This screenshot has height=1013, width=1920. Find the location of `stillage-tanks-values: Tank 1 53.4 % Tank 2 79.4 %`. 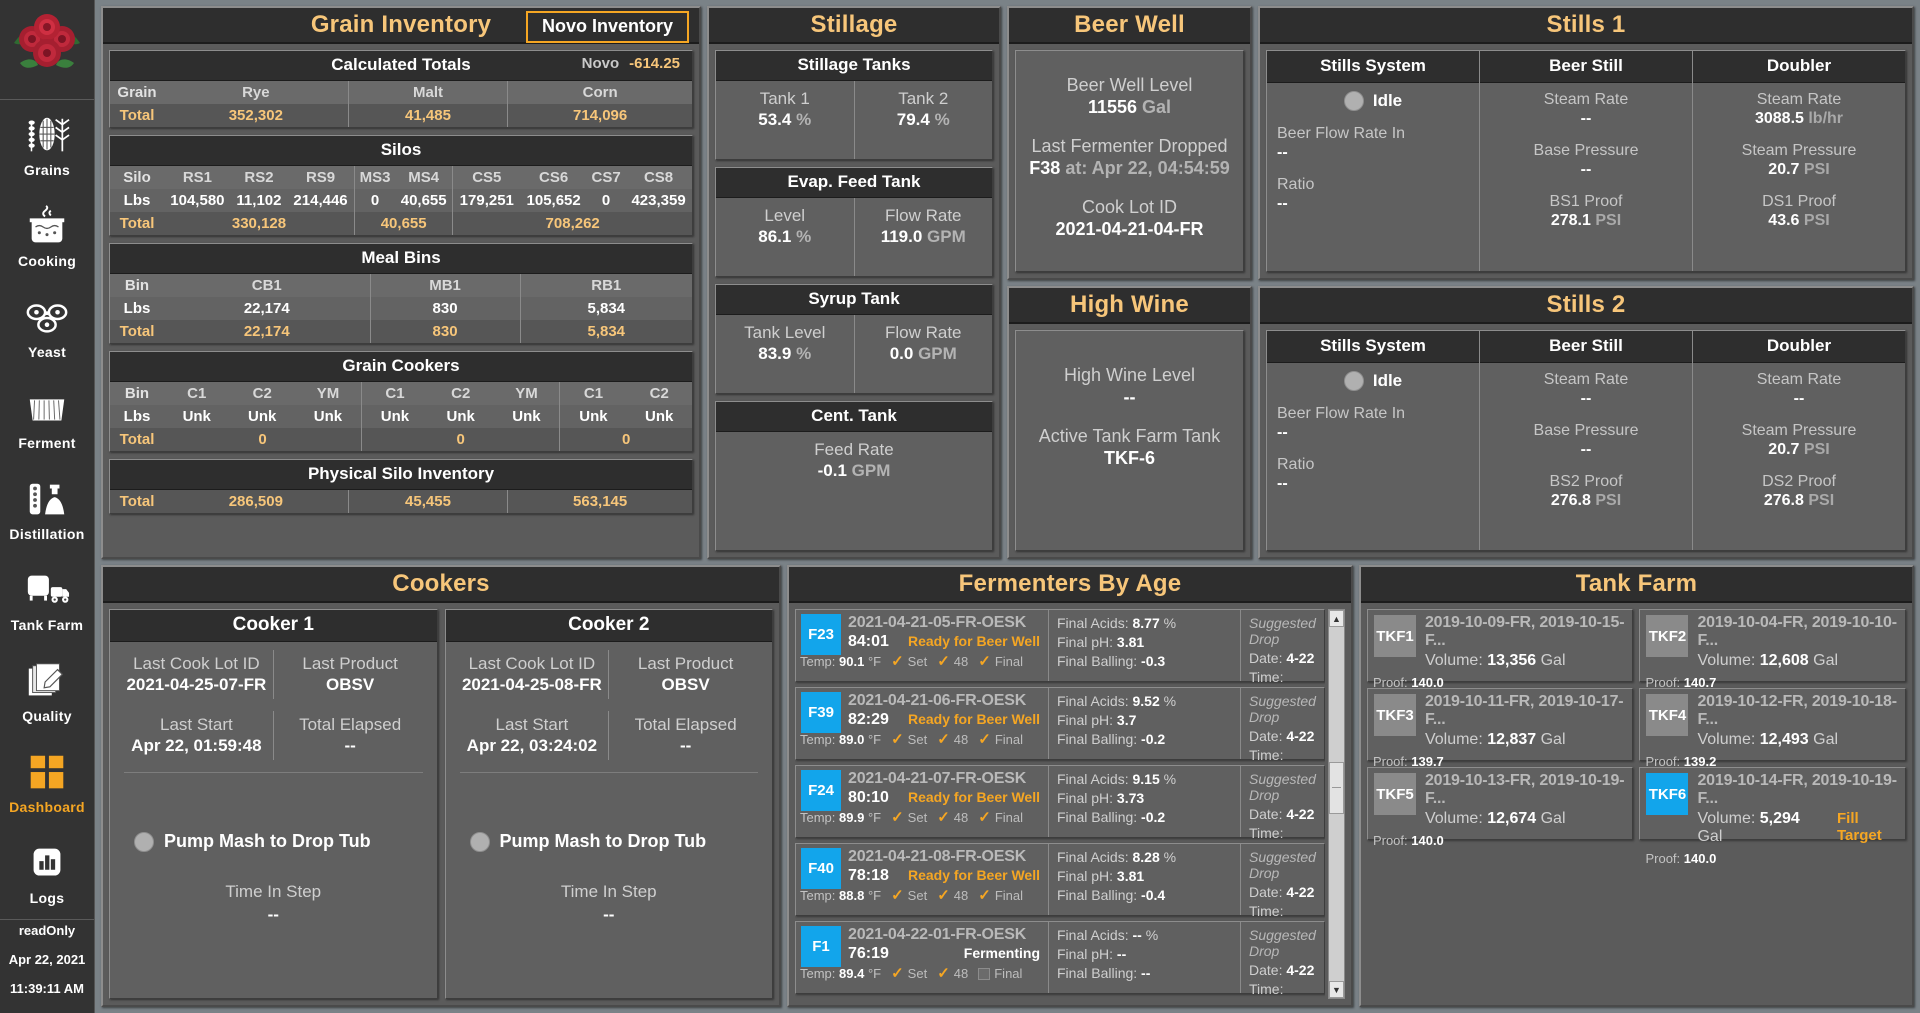

stillage-tanks-values: Tank 1 53.4 % Tank 2 79.4 % is located at coordinates (854, 120).